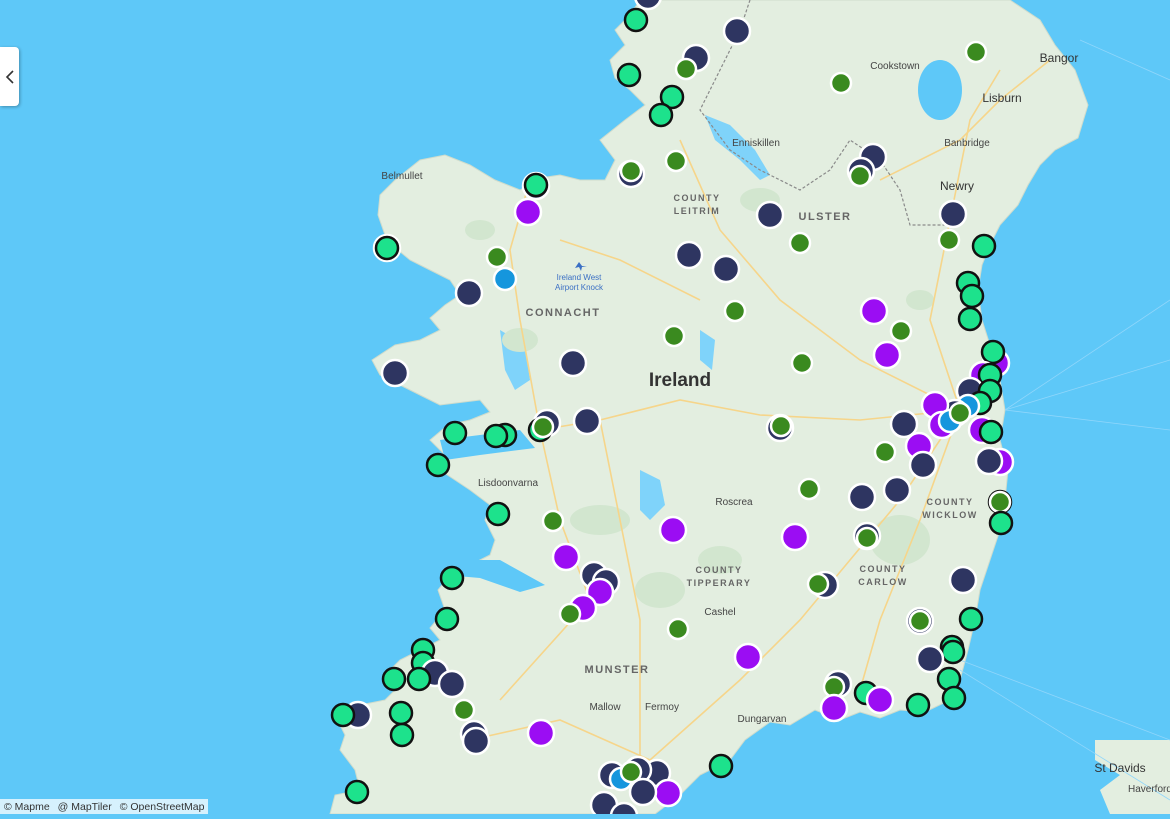  I want to click on label-airport-2: Airport Knock, so click(579, 287).